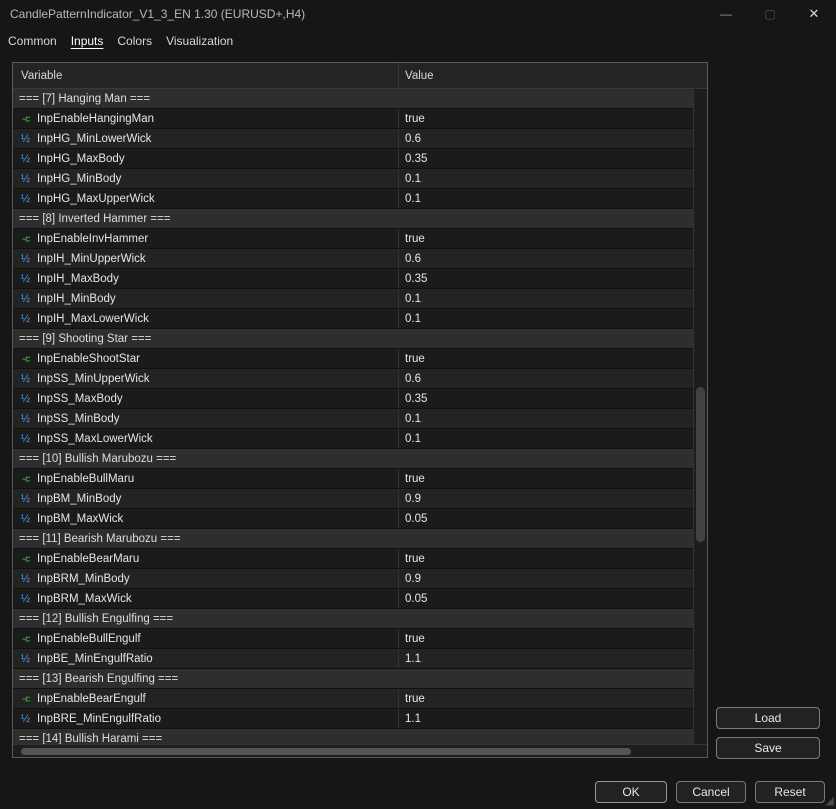 The width and height of the screenshot is (836, 809). What do you see at coordinates (353, 279) in the screenshot?
I see `param-row: ½ InpIH_MaxBody 0.35` at bounding box center [353, 279].